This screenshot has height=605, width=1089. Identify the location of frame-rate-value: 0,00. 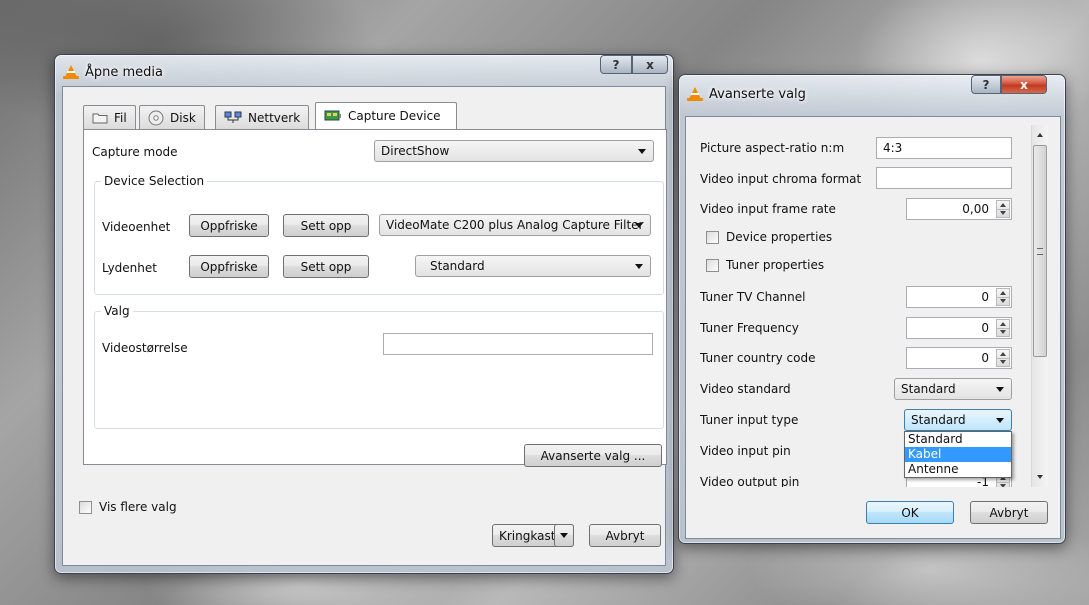
(975, 209).